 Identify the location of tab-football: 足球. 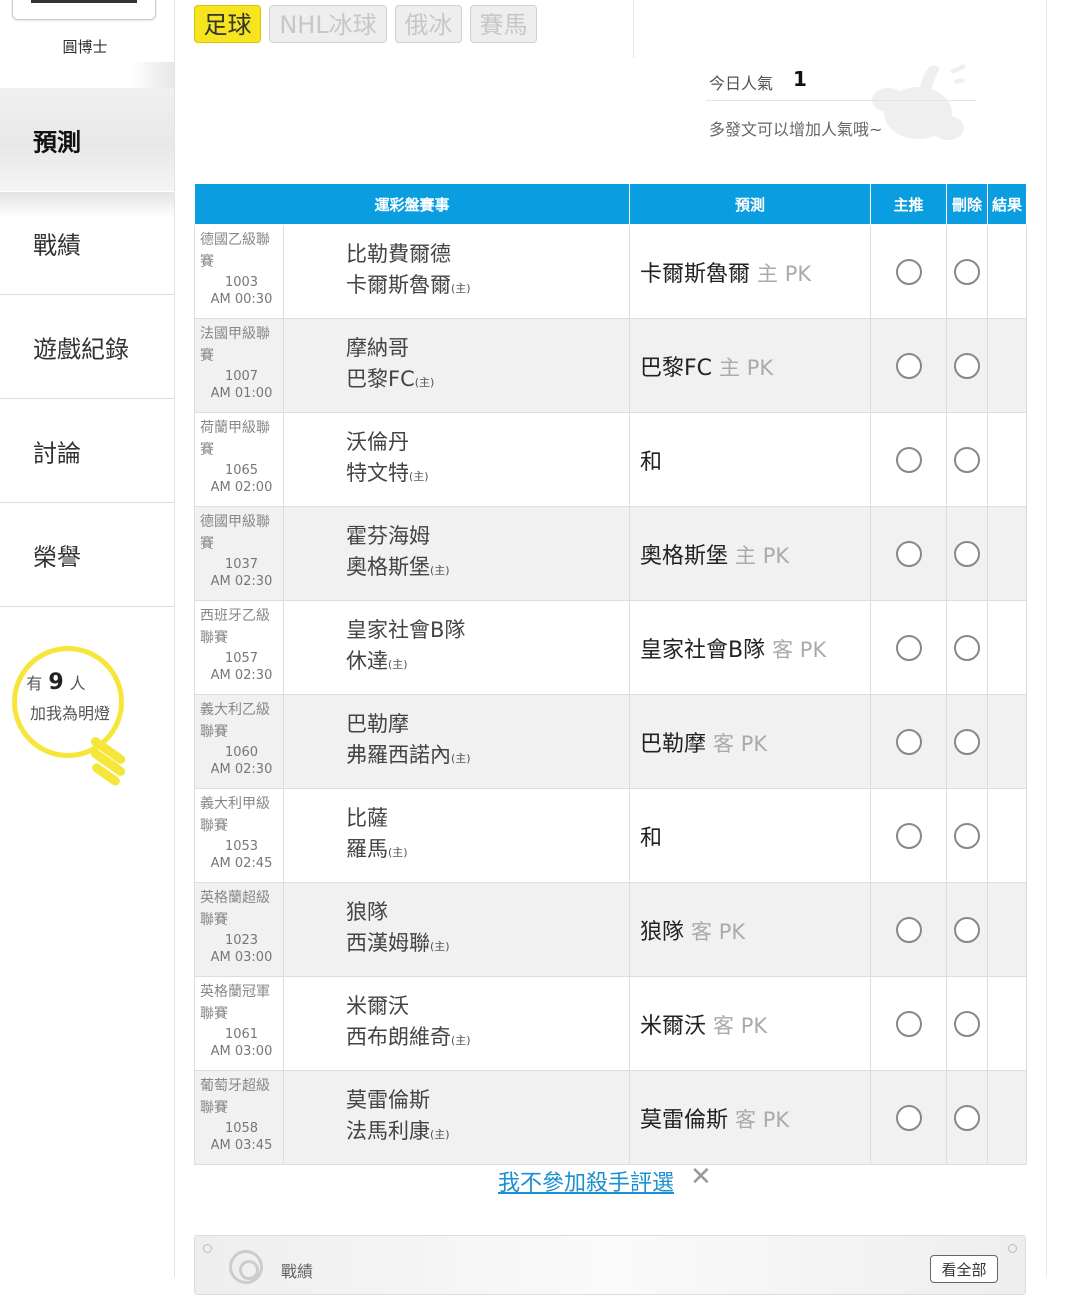
(227, 24).